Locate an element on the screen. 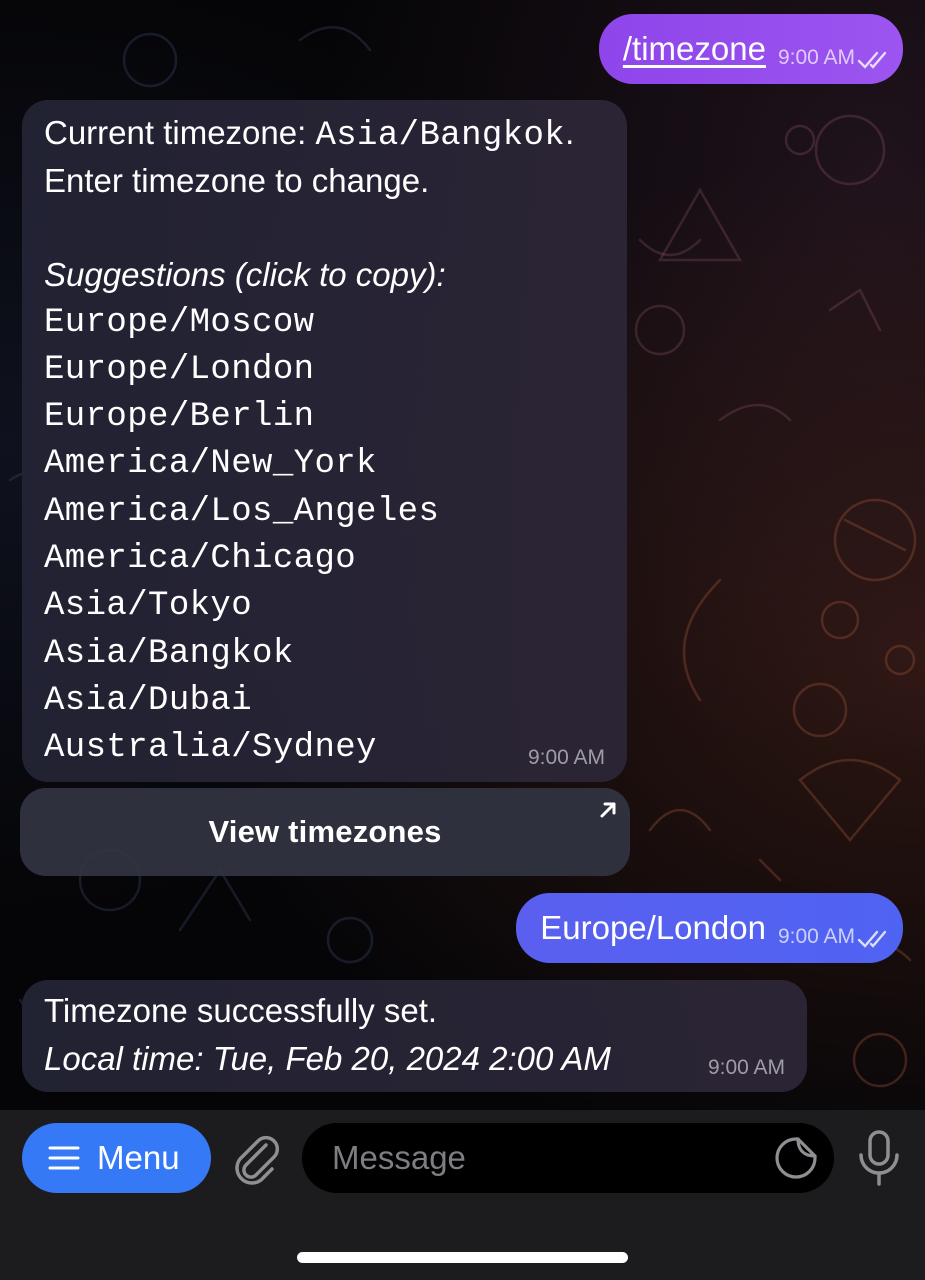 The width and height of the screenshot is (925, 1280). outgoing-message-timezone-command: /timezone 9:00 AM is located at coordinates (750, 49).